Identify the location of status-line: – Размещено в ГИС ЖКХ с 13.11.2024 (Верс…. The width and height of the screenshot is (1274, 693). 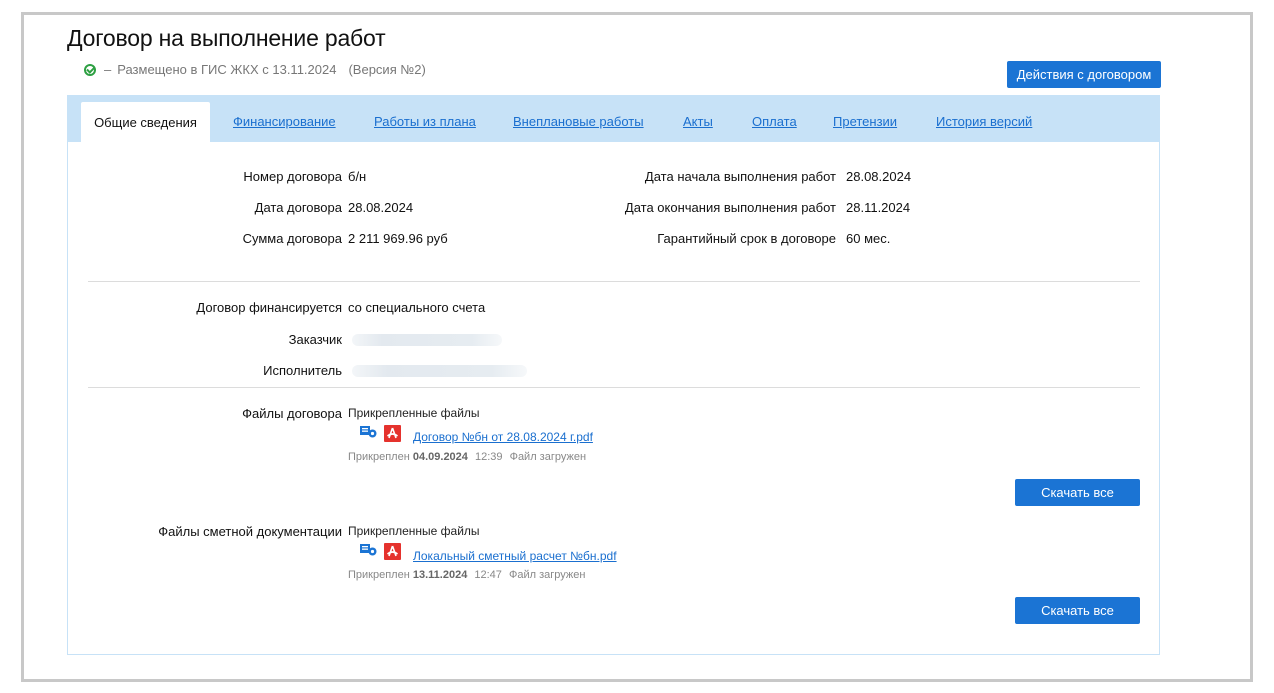
(255, 69).